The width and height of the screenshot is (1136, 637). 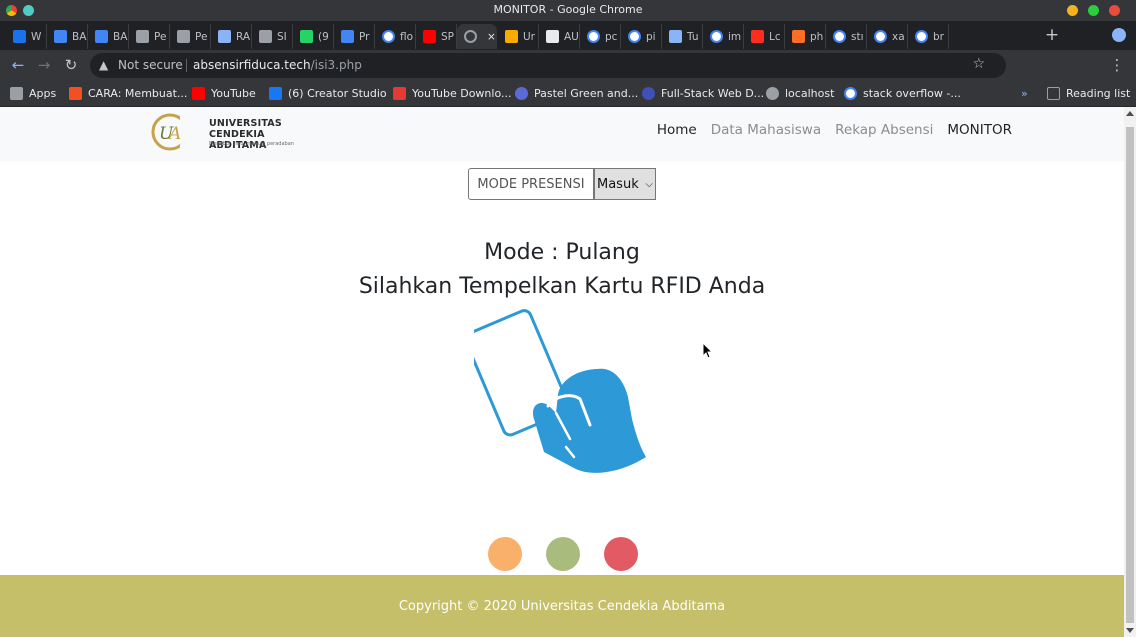 I want to click on browser-tab: (9, so click(x=313, y=36).